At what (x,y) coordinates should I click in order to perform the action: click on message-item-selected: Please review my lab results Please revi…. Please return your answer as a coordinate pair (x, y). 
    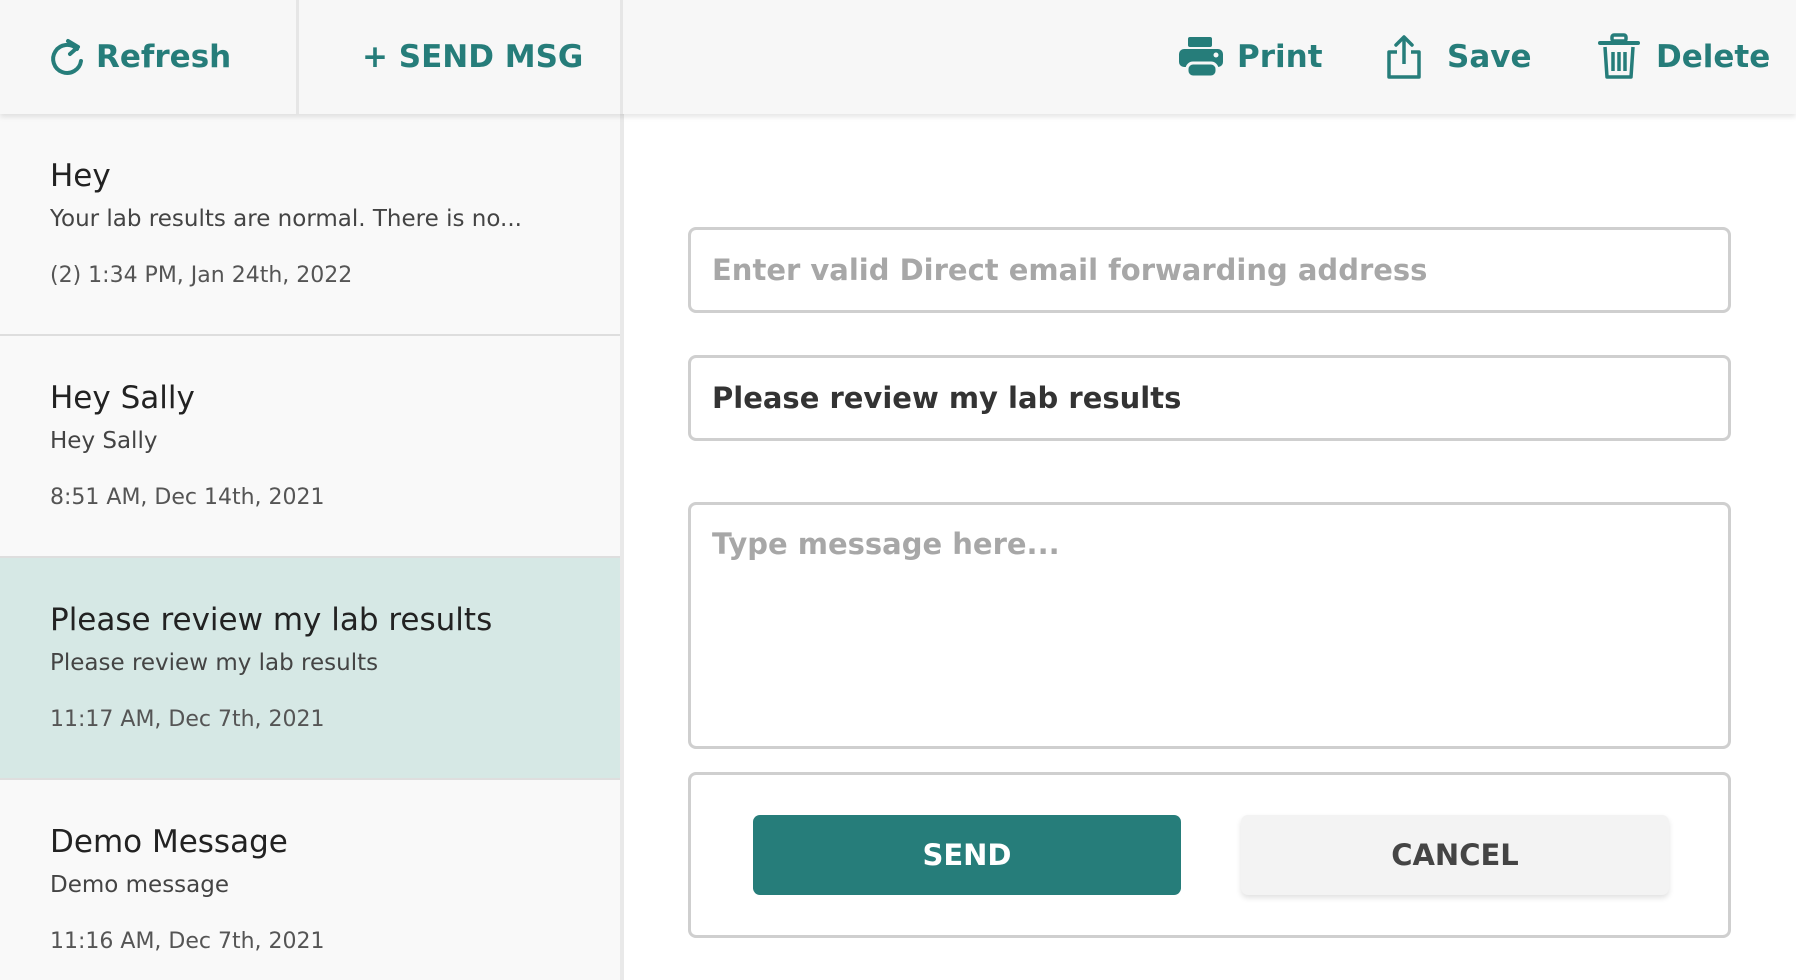
    Looking at the image, I should click on (310, 669).